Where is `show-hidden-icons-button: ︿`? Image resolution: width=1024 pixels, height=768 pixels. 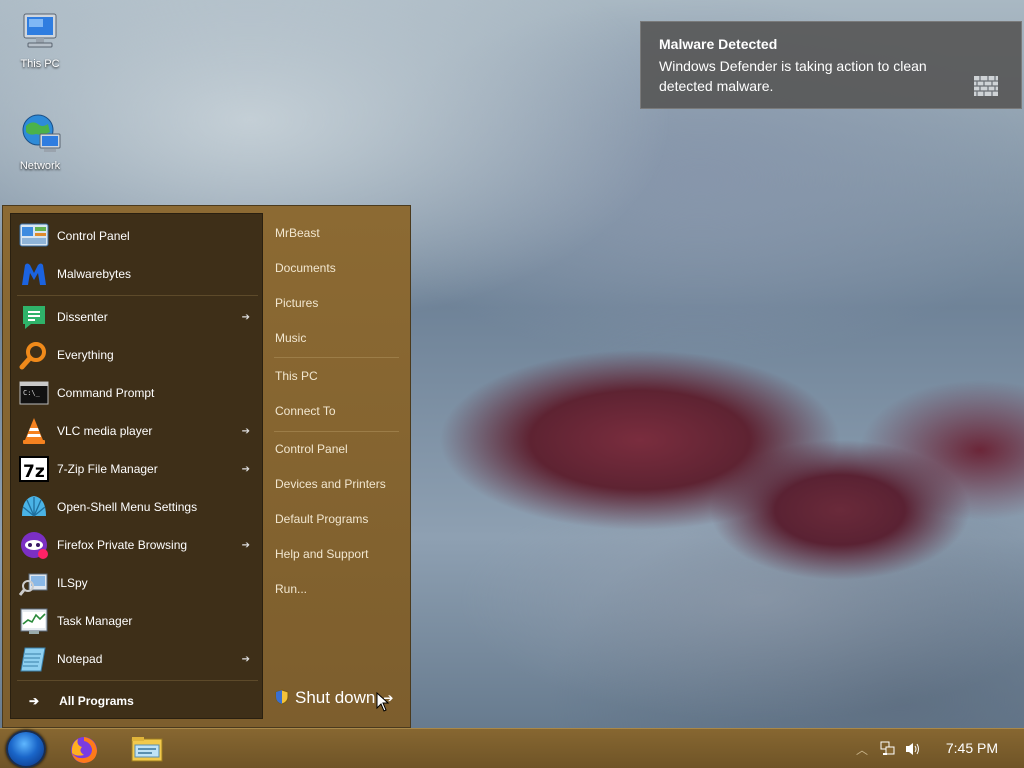
show-hidden-icons-button: ︿ is located at coordinates (862, 748).